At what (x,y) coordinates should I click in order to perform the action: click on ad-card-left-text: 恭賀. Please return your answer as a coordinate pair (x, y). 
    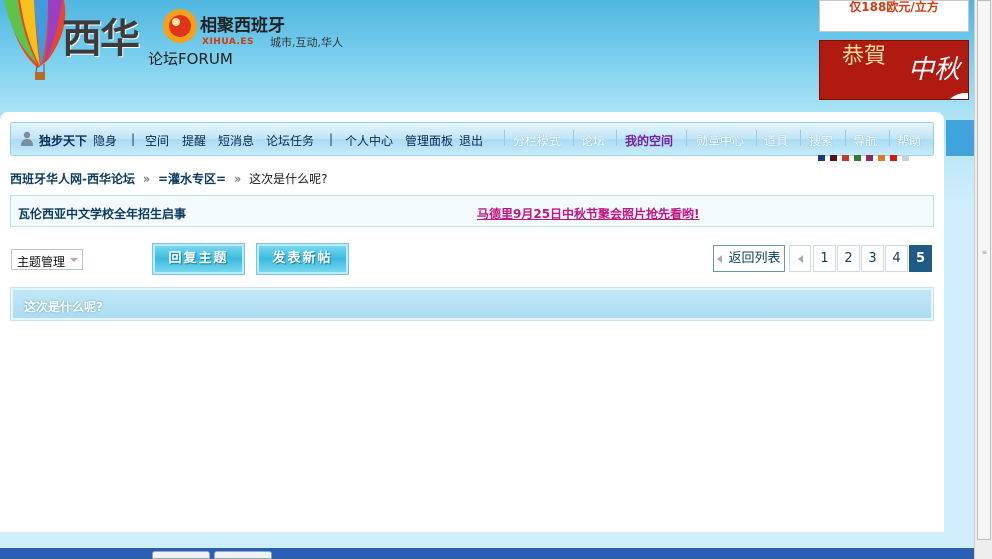
    Looking at the image, I should click on (864, 56).